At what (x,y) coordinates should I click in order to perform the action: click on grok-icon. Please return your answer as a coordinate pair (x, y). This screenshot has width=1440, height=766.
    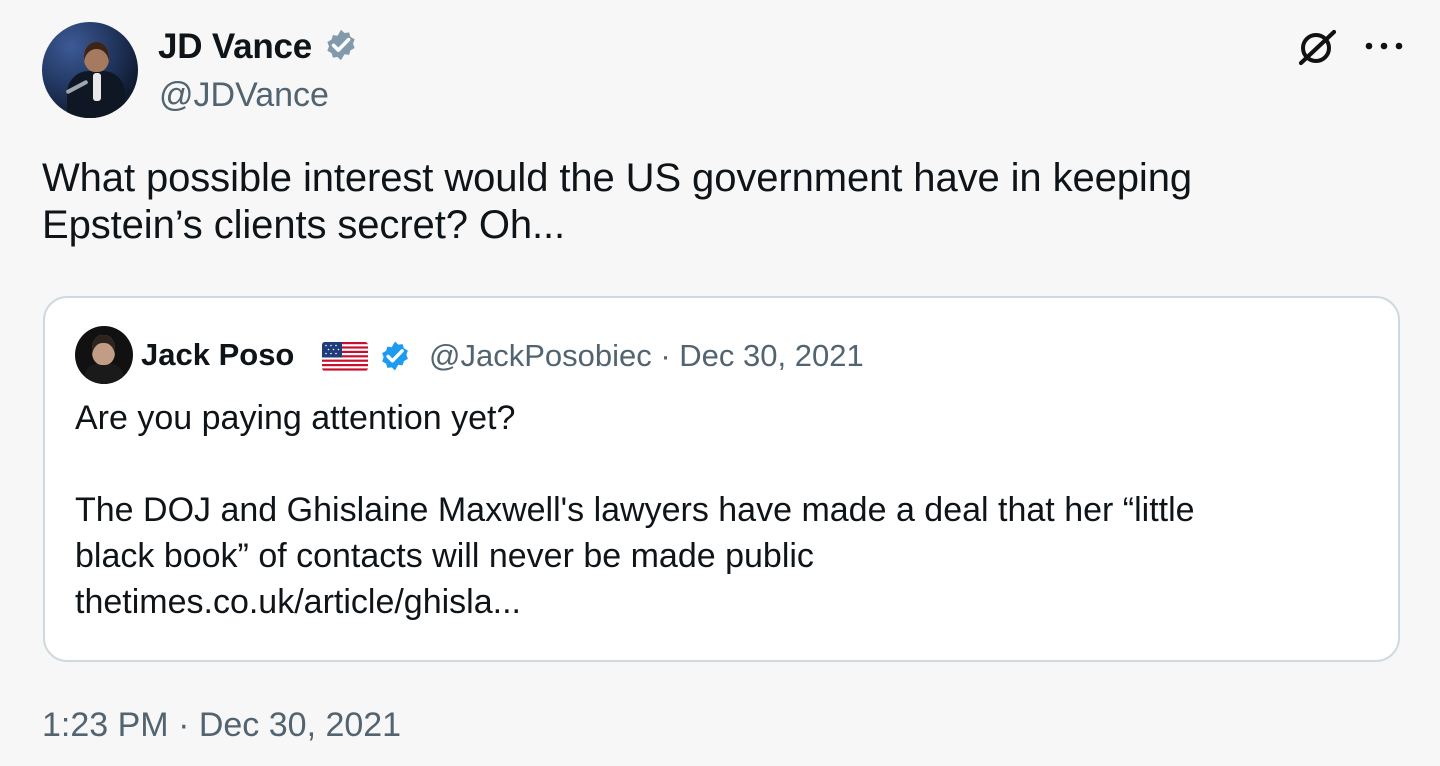
    Looking at the image, I should click on (1318, 48).